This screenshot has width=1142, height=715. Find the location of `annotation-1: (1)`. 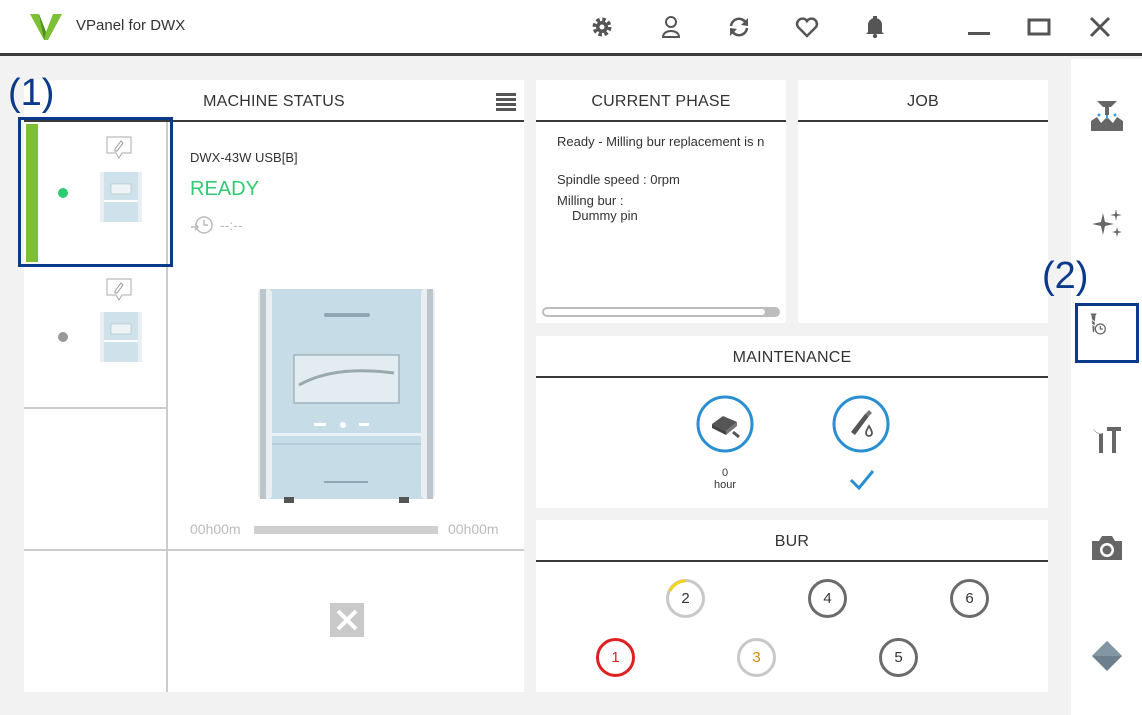

annotation-1: (1) is located at coordinates (31, 93).